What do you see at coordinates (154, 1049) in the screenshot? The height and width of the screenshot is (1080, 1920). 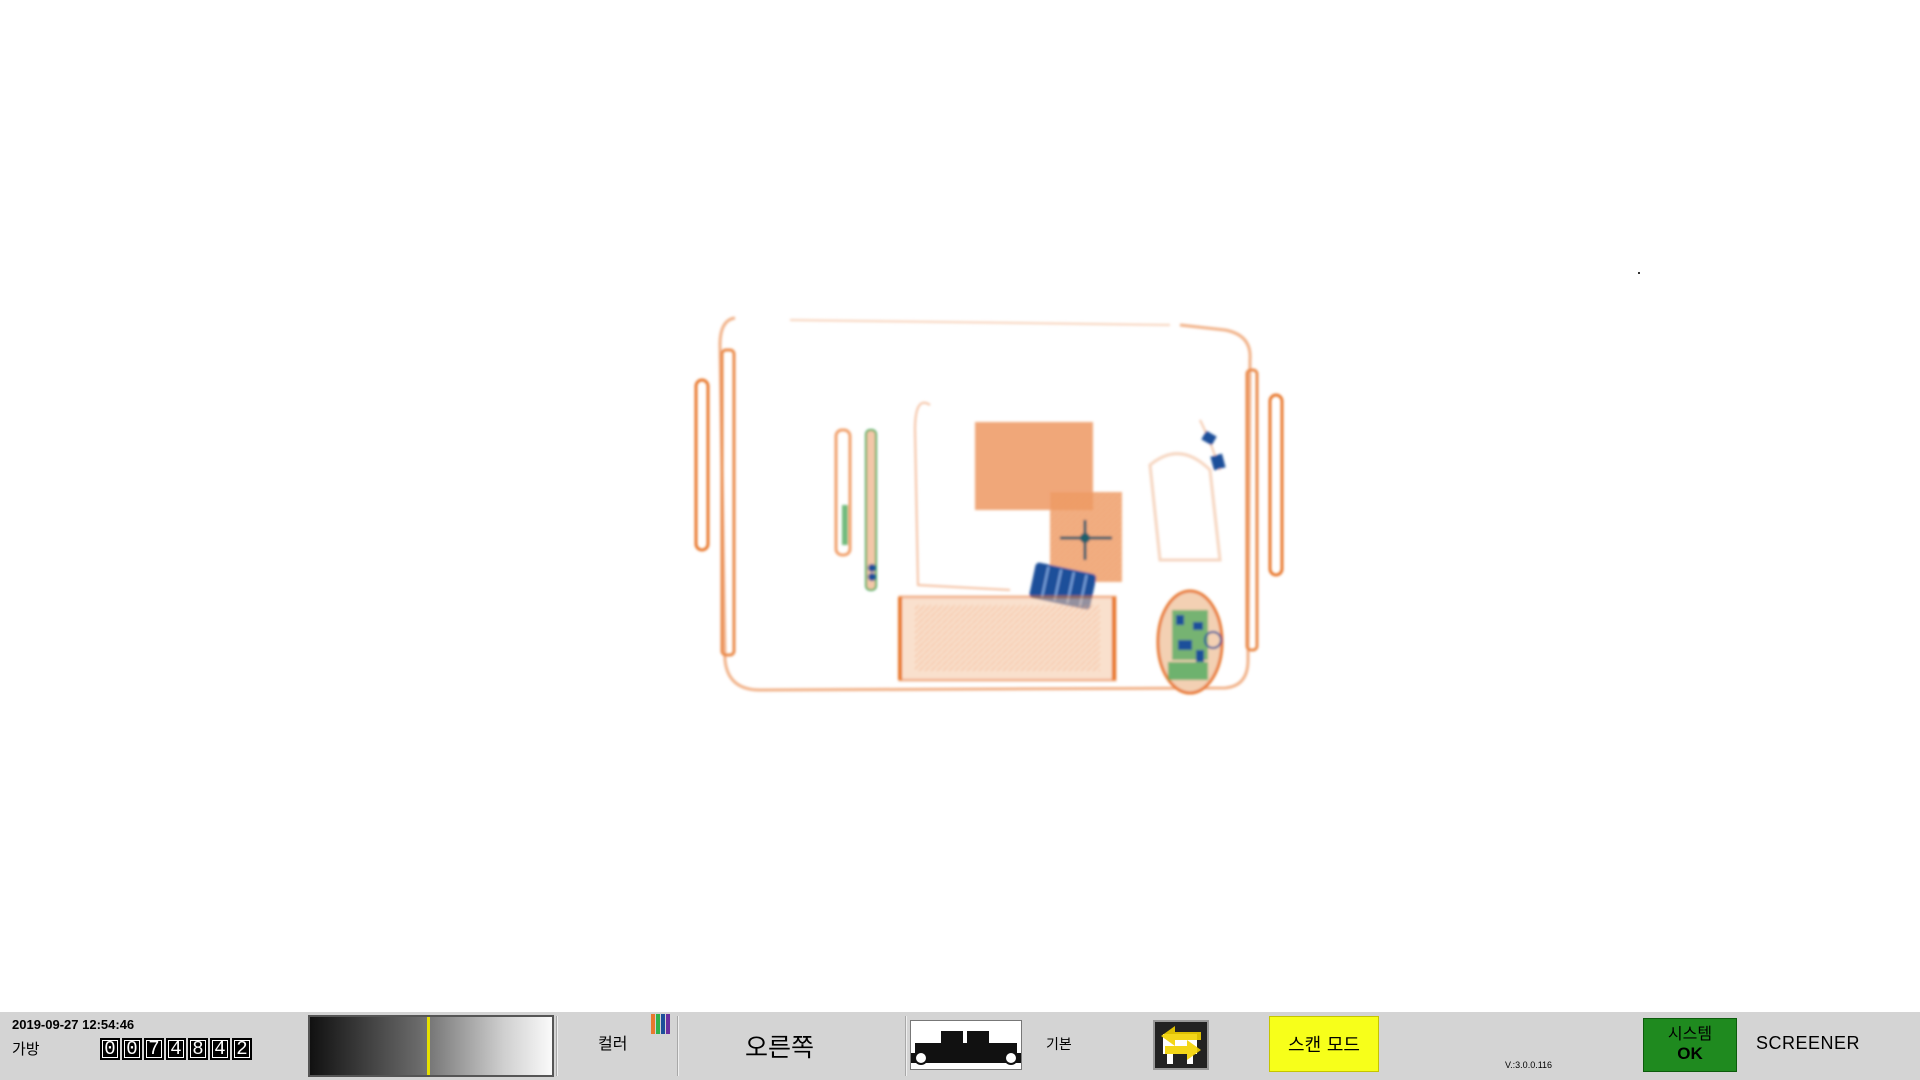 I see `bag-counter-digit: 7` at bounding box center [154, 1049].